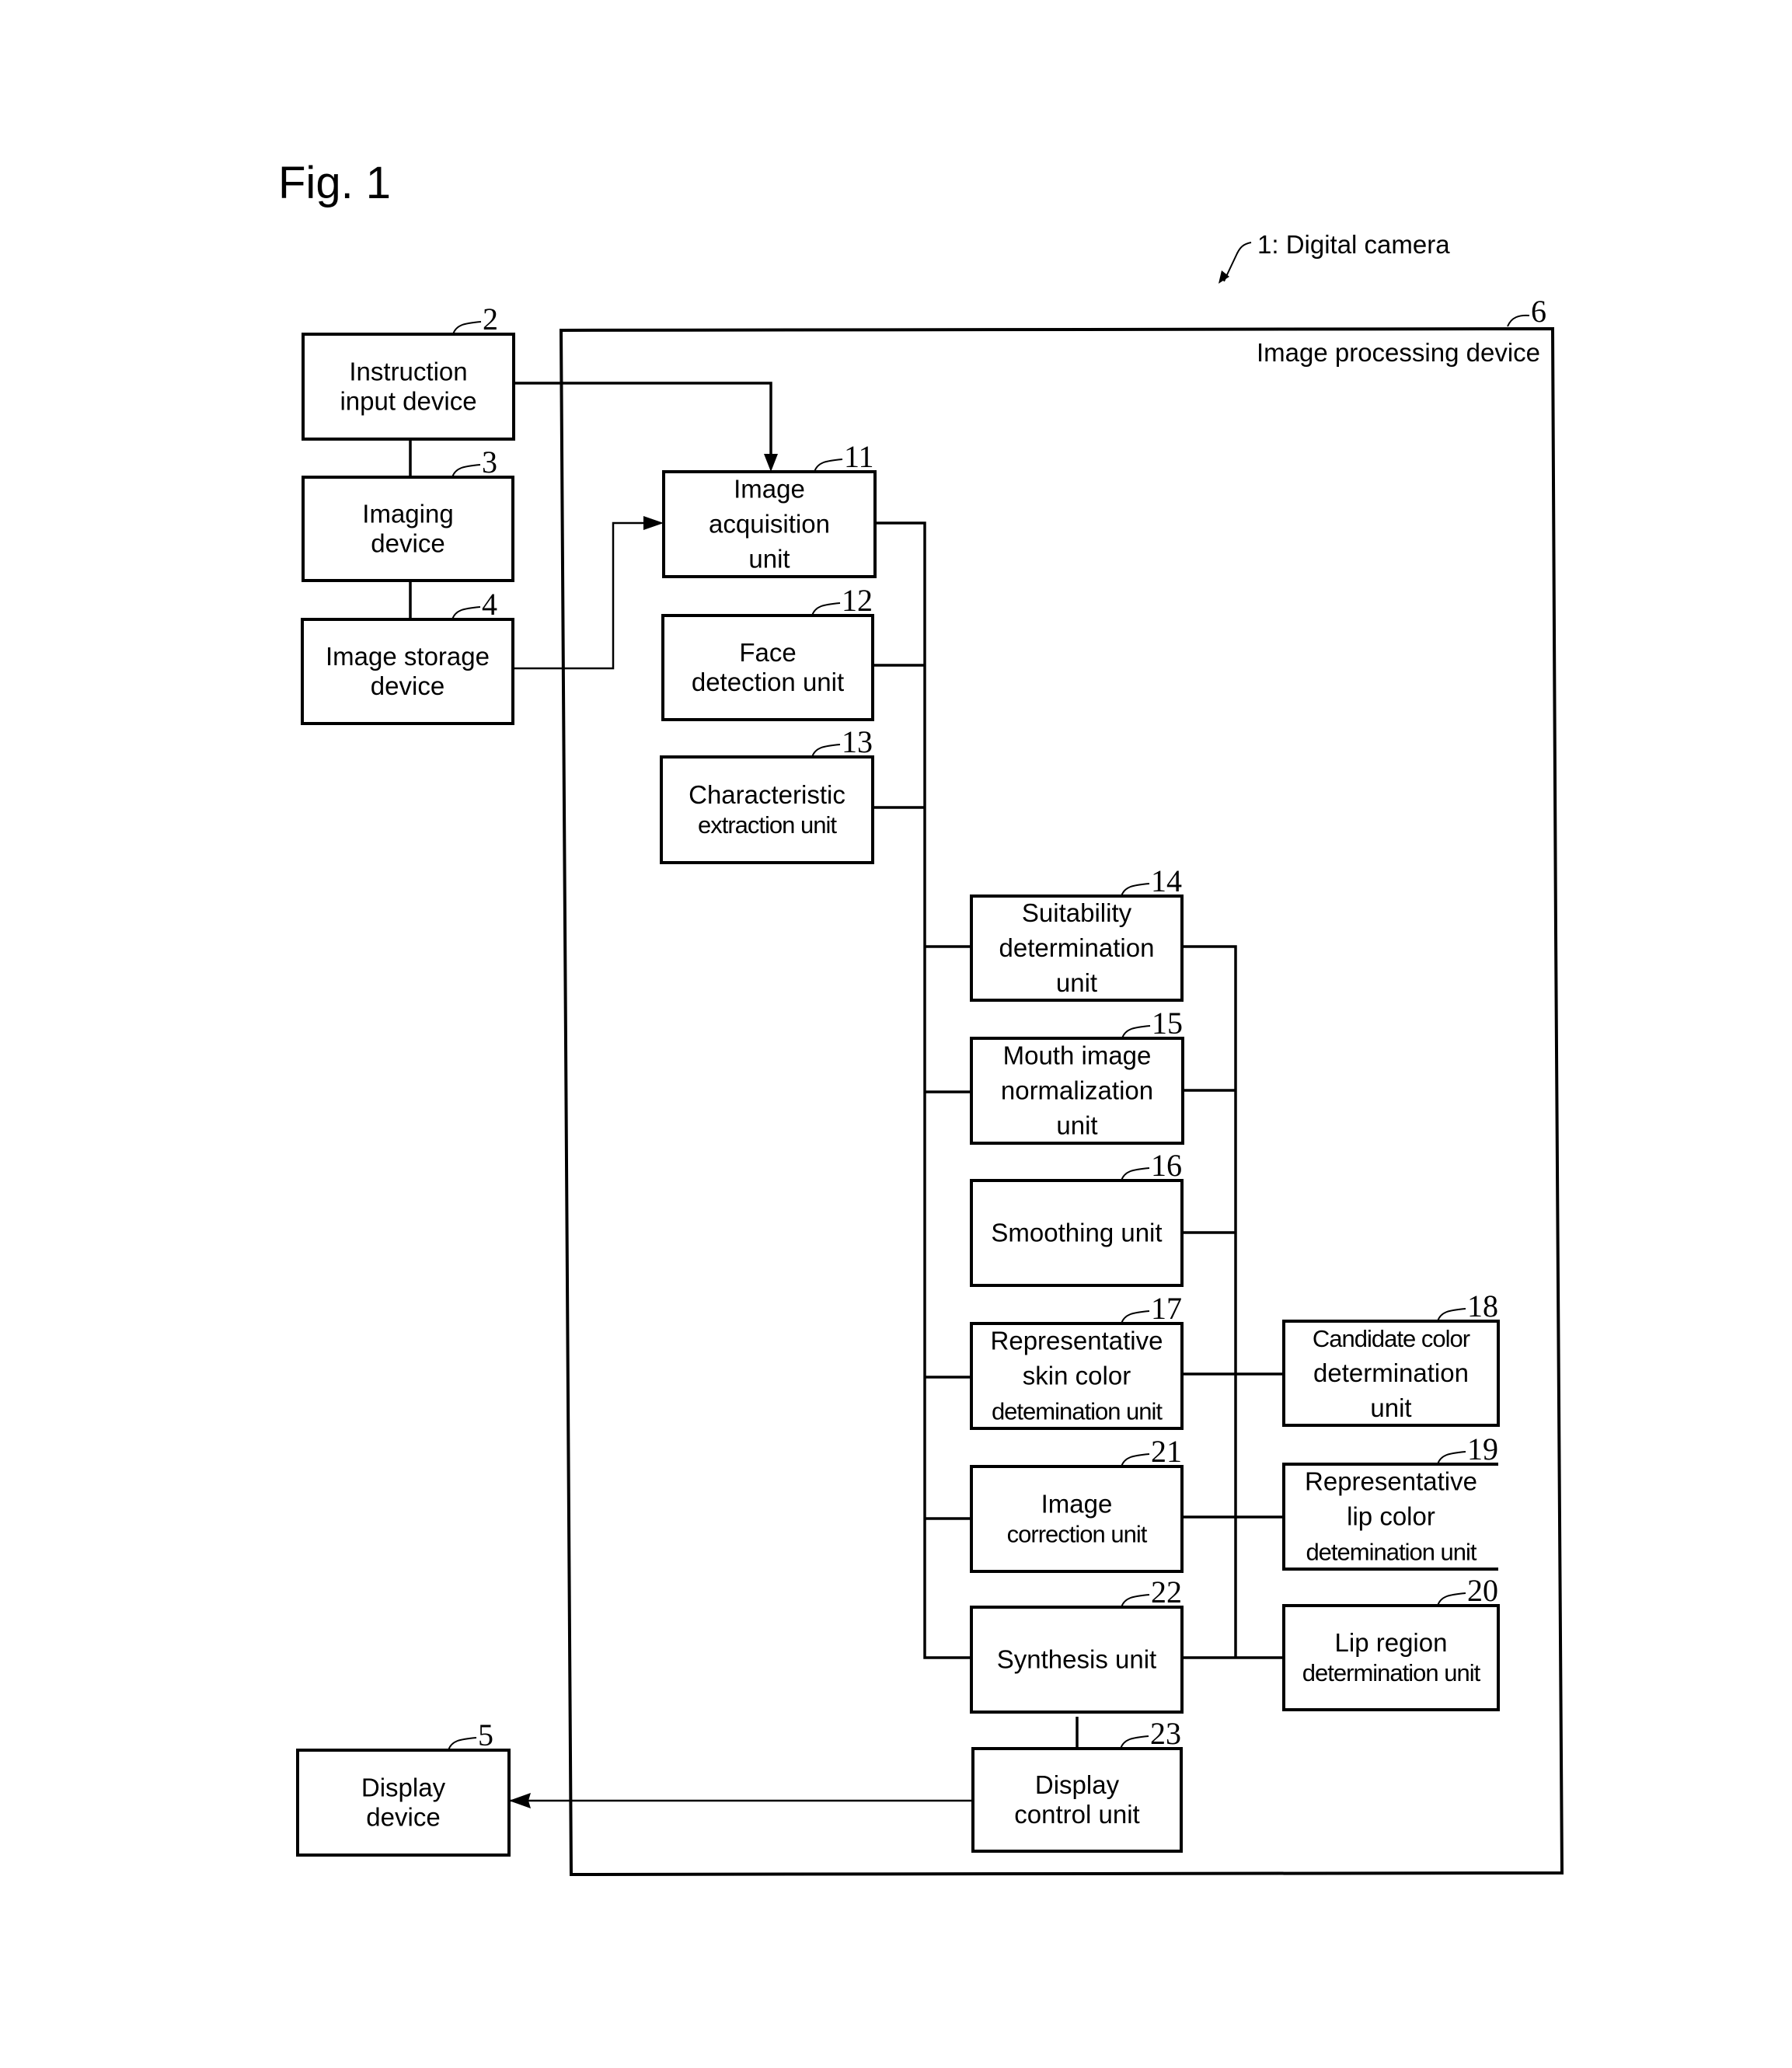 Image resolution: width=1792 pixels, height=2068 pixels. I want to click on block-label-line: Lip region, so click(1392, 1643).